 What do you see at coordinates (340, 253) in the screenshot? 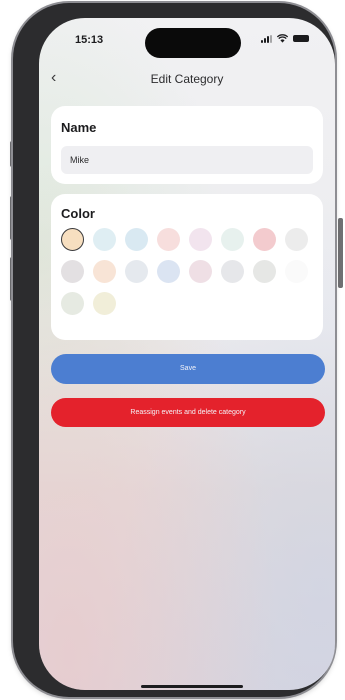
I see `power-button` at bounding box center [340, 253].